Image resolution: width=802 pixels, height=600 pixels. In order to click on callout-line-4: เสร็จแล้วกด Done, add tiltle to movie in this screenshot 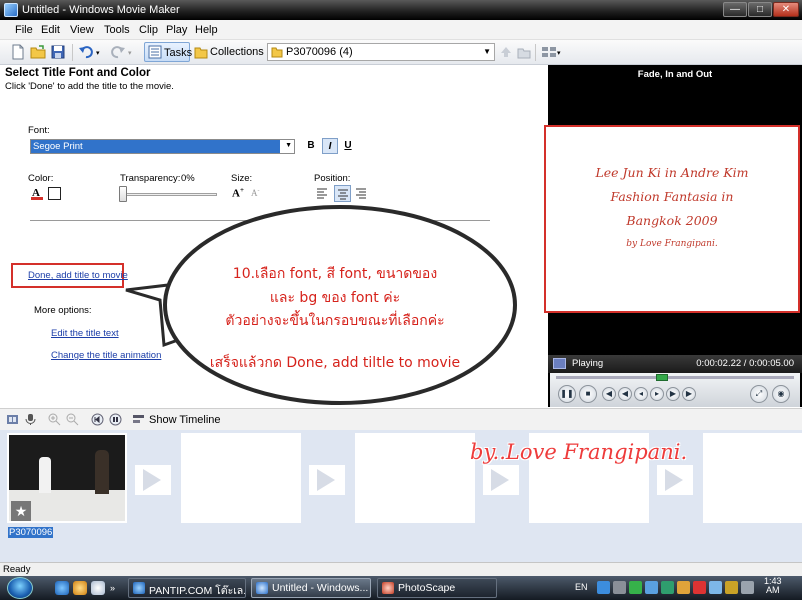, I will do `click(335, 363)`.